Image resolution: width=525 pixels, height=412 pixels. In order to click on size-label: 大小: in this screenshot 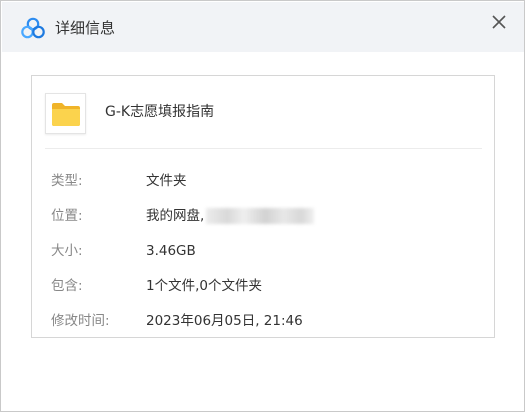, I will do `click(67, 251)`.